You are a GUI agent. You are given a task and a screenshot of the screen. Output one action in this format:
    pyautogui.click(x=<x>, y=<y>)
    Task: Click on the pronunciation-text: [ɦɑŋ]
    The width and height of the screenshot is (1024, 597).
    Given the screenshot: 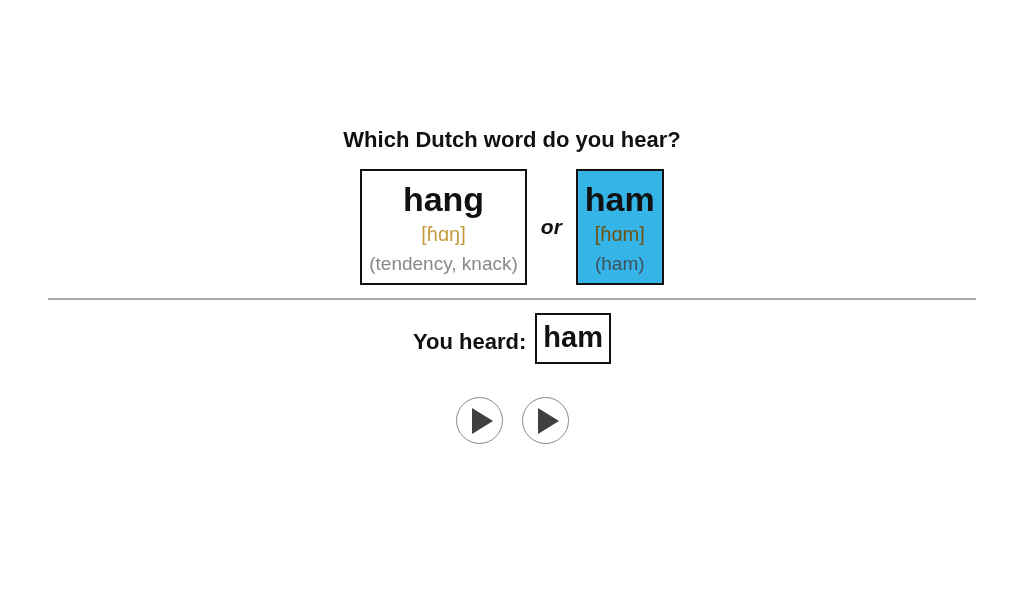 What is the action you would take?
    pyautogui.click(x=443, y=234)
    